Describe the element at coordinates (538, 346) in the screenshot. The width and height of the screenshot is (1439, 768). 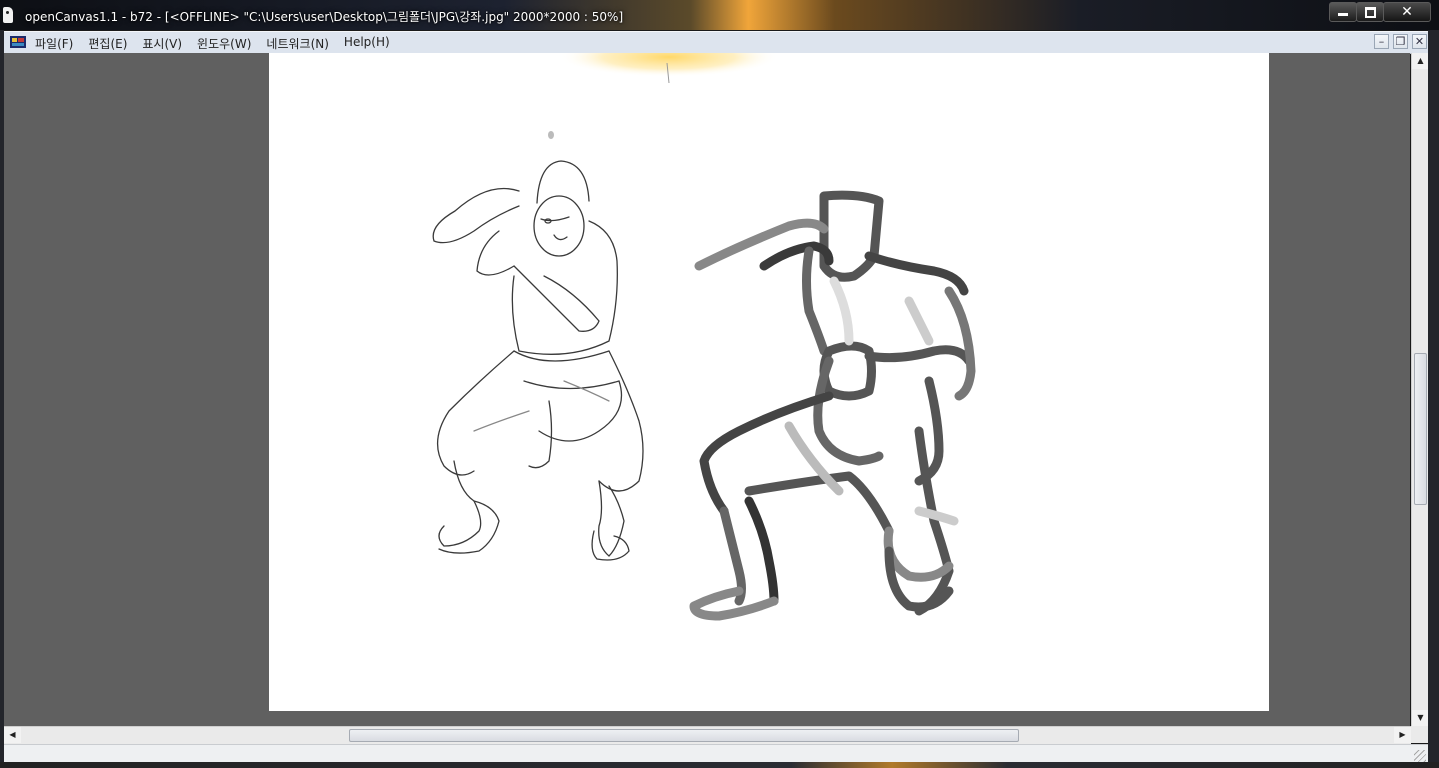
I see `pencil-sketch-figure` at that location.